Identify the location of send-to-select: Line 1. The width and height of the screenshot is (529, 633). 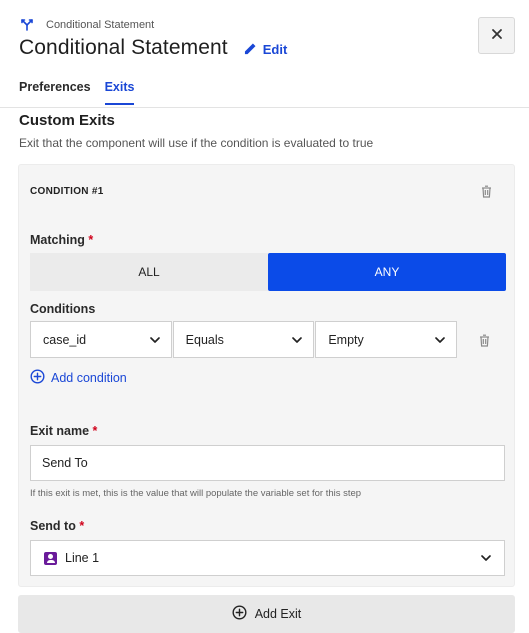
(267, 558).